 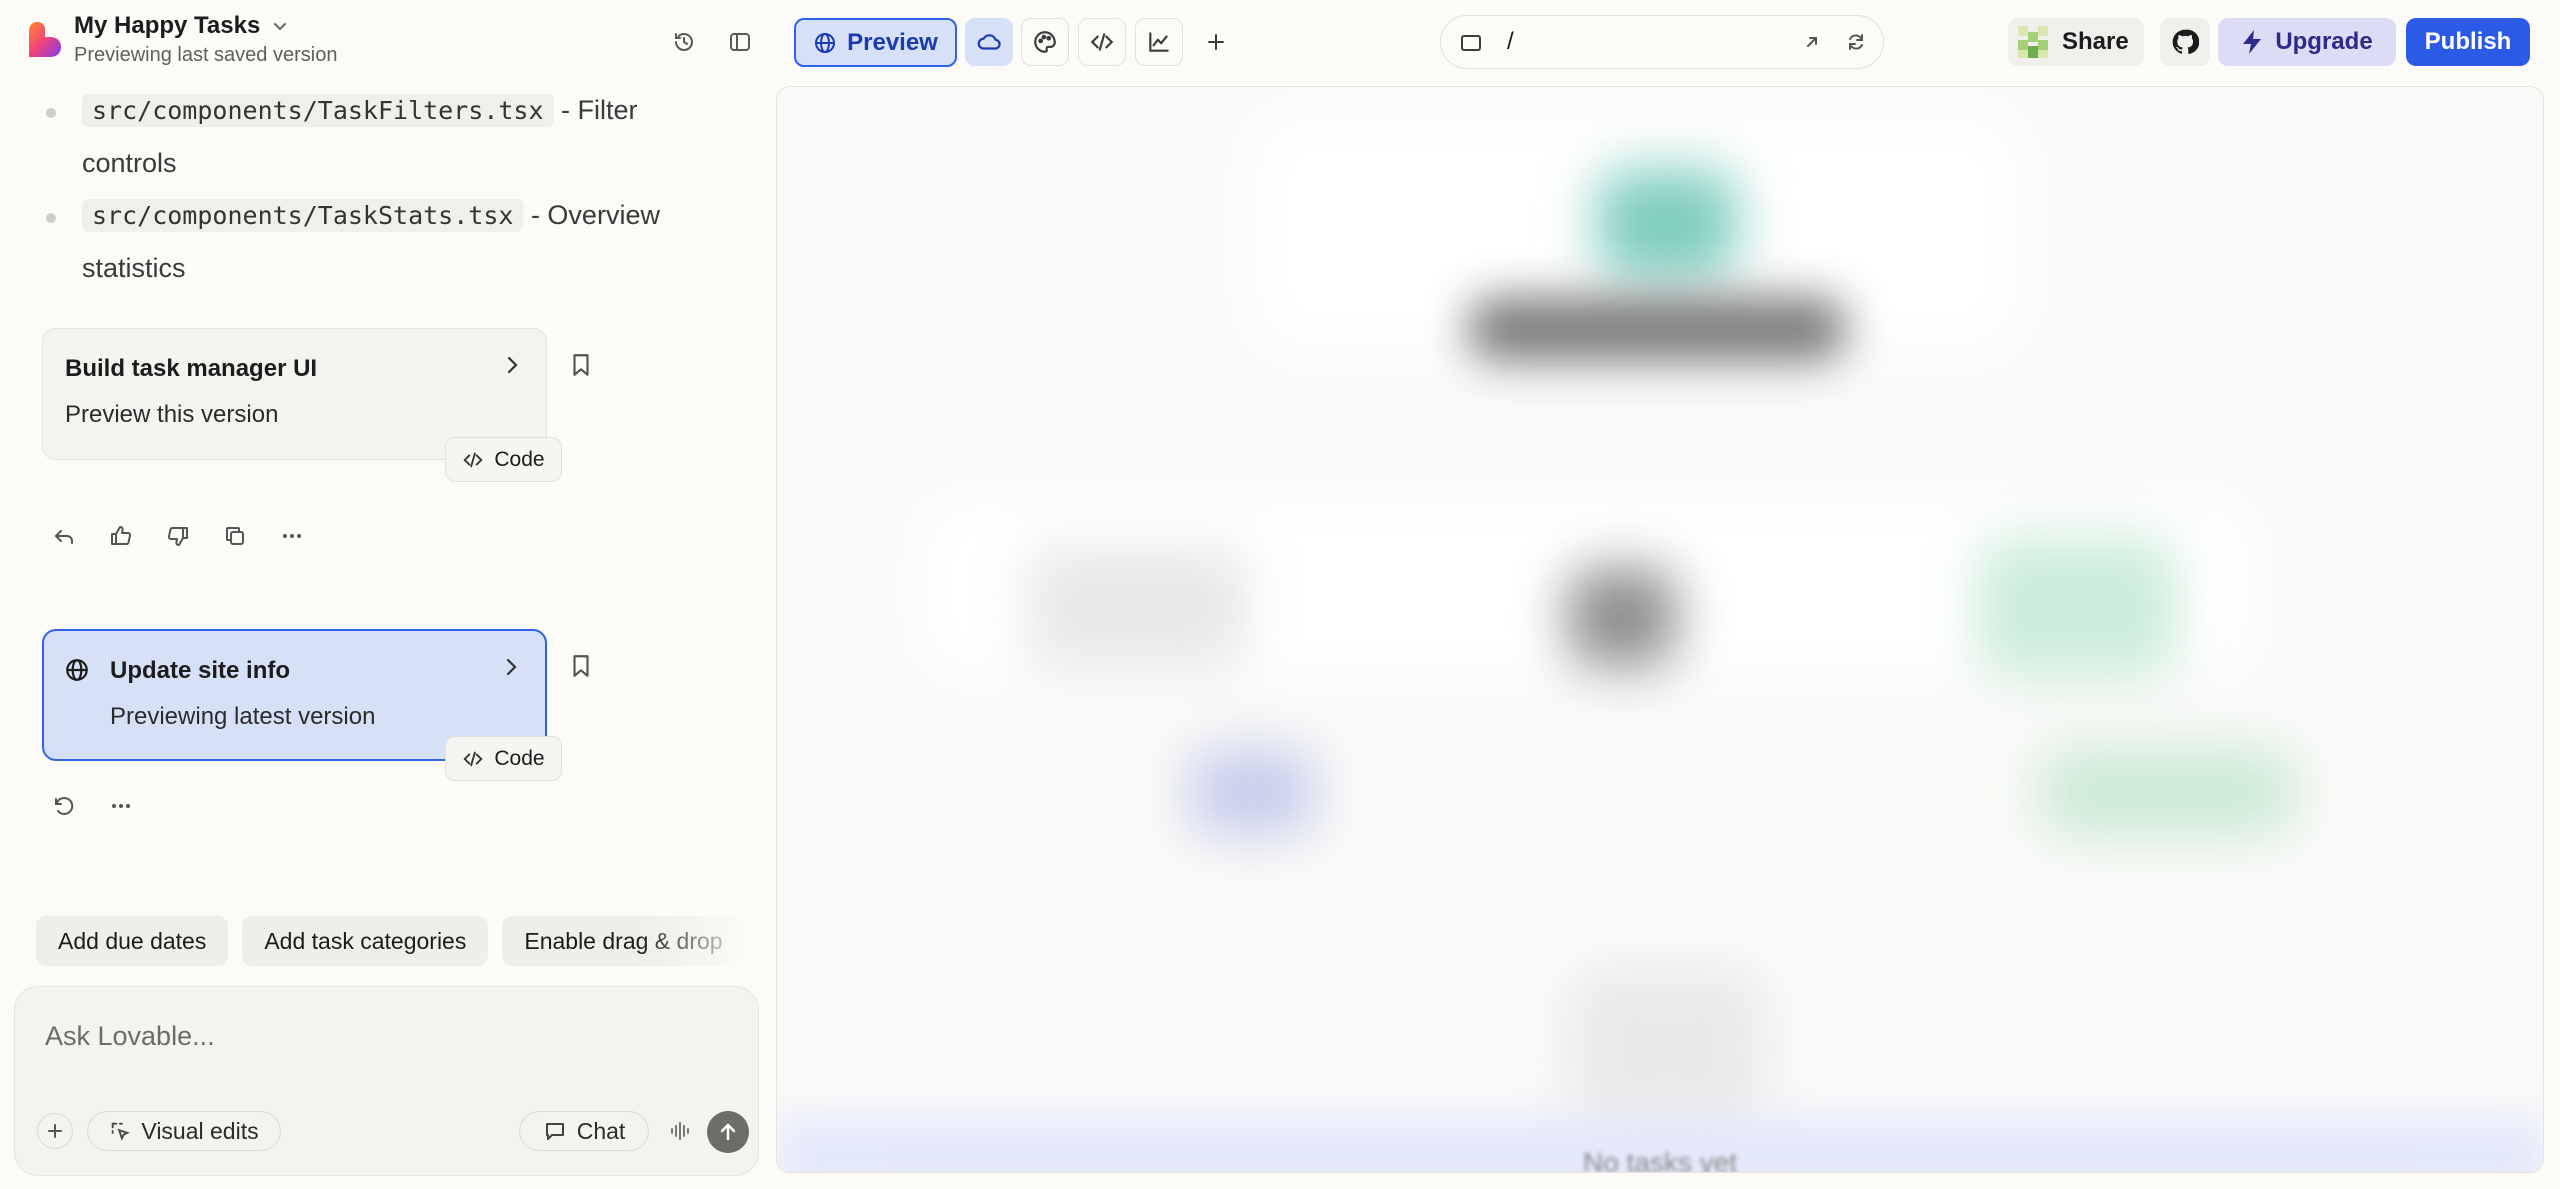 What do you see at coordinates (386, 1081) in the screenshot?
I see `chat-composer: Ask Lovable... Visual edits Chat` at bounding box center [386, 1081].